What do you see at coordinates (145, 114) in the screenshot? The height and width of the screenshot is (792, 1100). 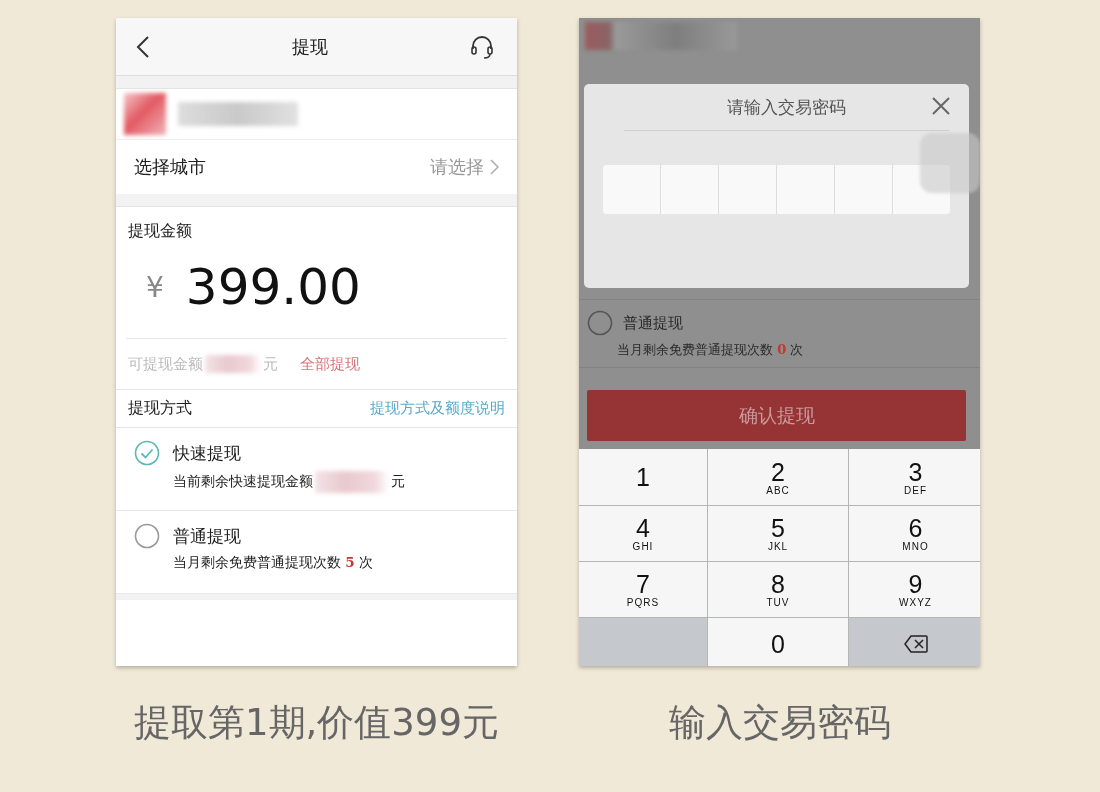 I see `blurred-avatar` at bounding box center [145, 114].